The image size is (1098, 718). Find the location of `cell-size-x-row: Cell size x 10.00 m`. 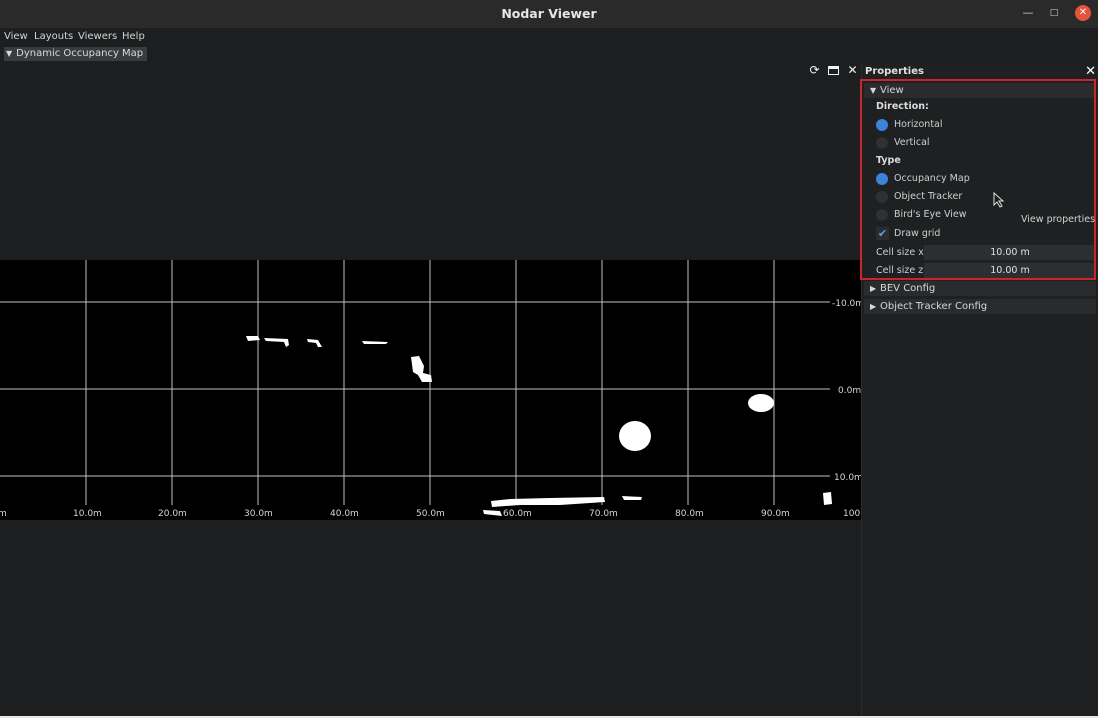

cell-size-x-row: Cell size x 10.00 m is located at coordinates (986, 253).